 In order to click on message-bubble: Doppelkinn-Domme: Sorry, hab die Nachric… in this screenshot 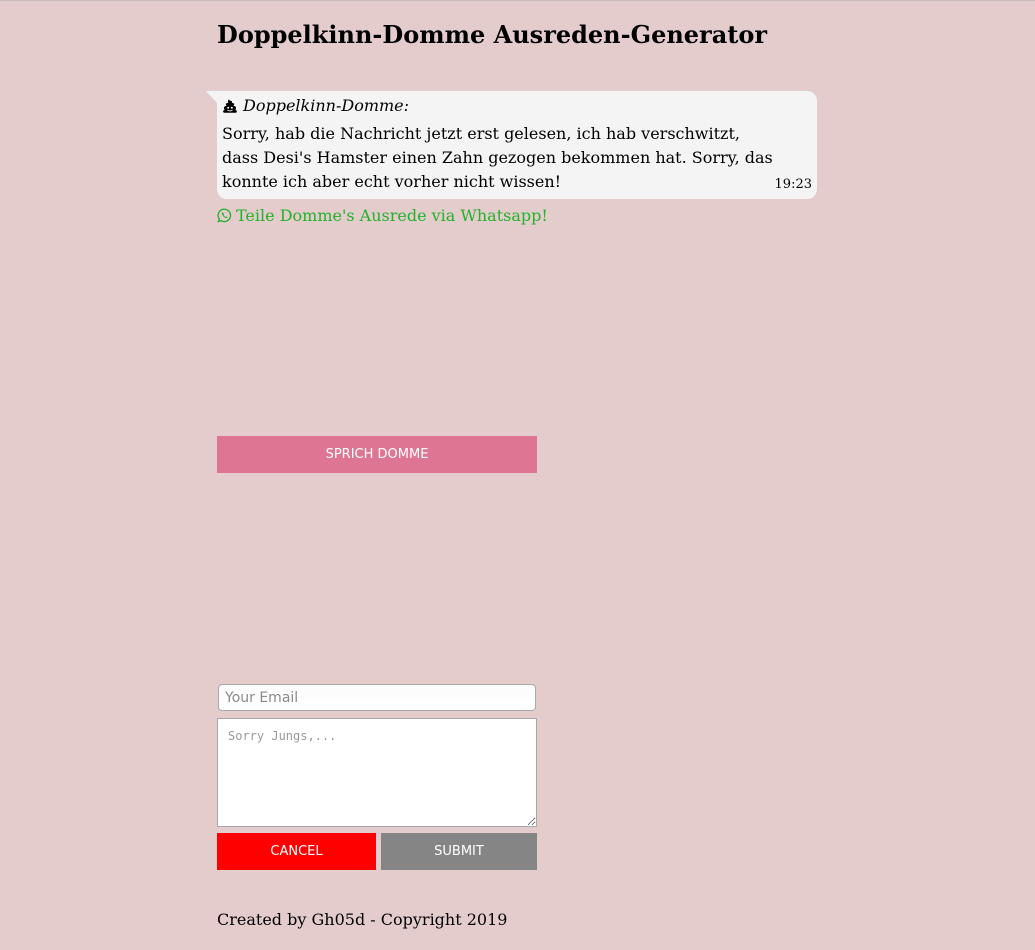, I will do `click(511, 145)`.